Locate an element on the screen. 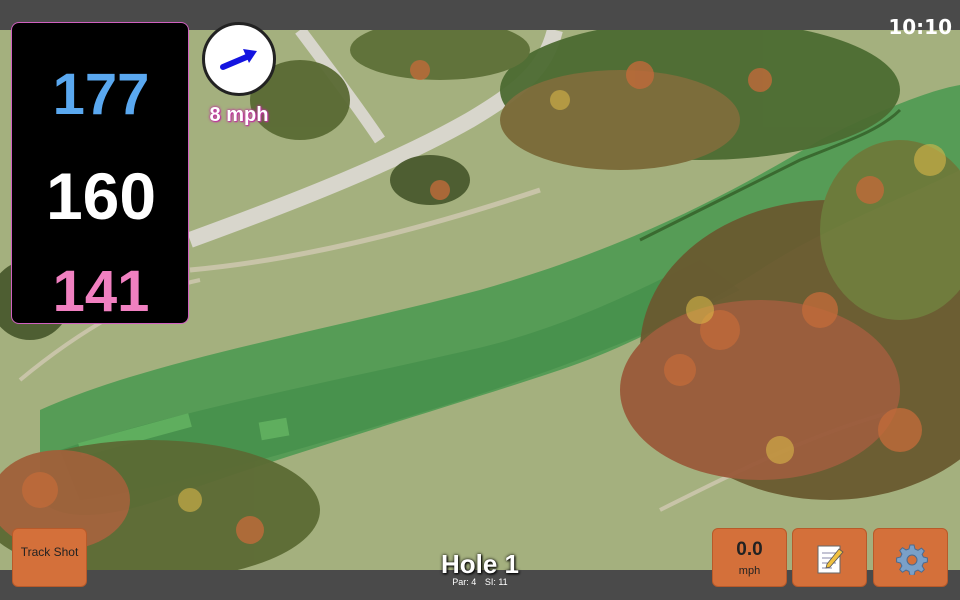  notes-button is located at coordinates (829, 557).